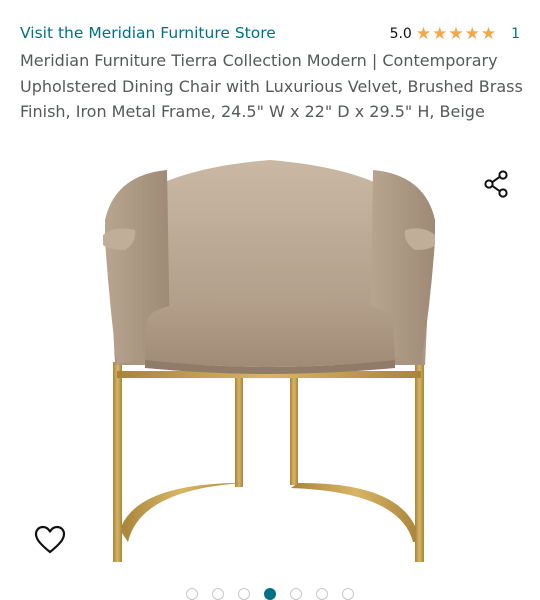 The image size is (540, 600). I want to click on store-link: Visit the Meridian Furniture Store, so click(148, 33).